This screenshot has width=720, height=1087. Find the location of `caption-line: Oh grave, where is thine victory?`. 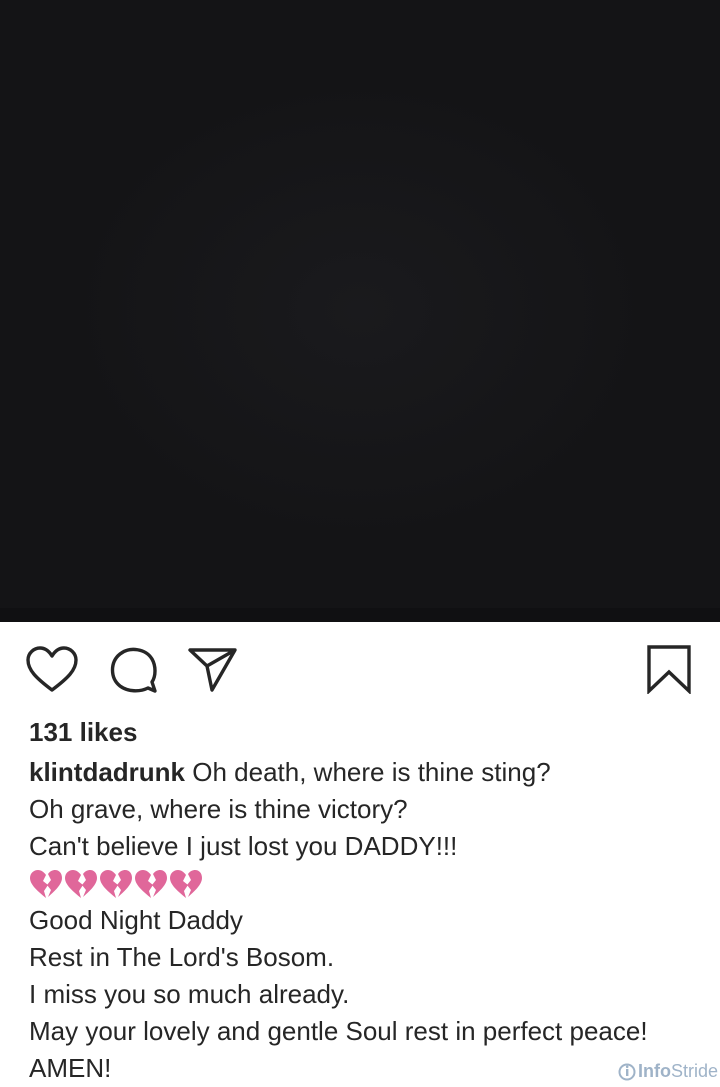

caption-line: Oh grave, where is thine victory? is located at coordinates (218, 809).